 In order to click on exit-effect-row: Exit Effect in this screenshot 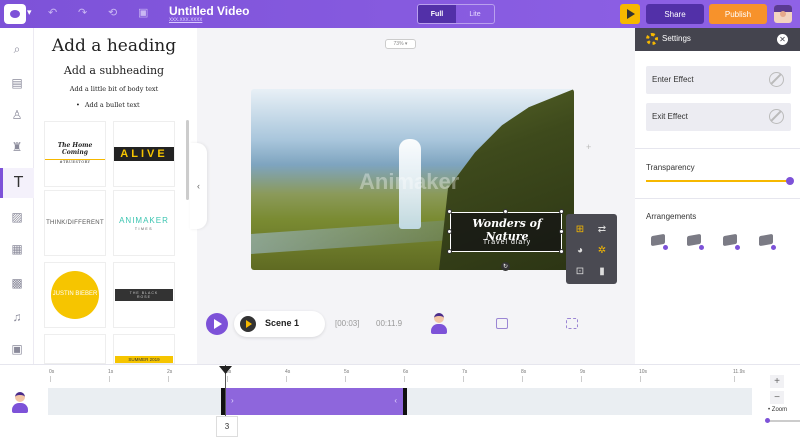, I will do `click(718, 117)`.